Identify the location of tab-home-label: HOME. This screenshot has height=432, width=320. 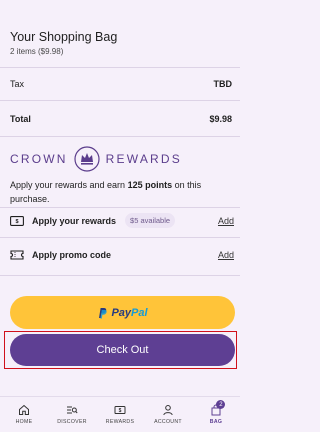
(24, 422).